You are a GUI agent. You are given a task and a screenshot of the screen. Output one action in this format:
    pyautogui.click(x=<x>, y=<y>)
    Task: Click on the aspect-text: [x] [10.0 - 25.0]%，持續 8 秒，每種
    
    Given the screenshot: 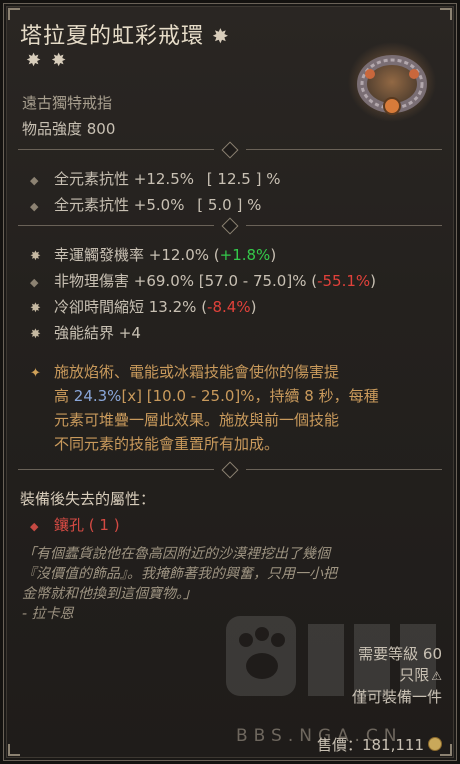 What is the action you would take?
    pyautogui.click(x=250, y=396)
    